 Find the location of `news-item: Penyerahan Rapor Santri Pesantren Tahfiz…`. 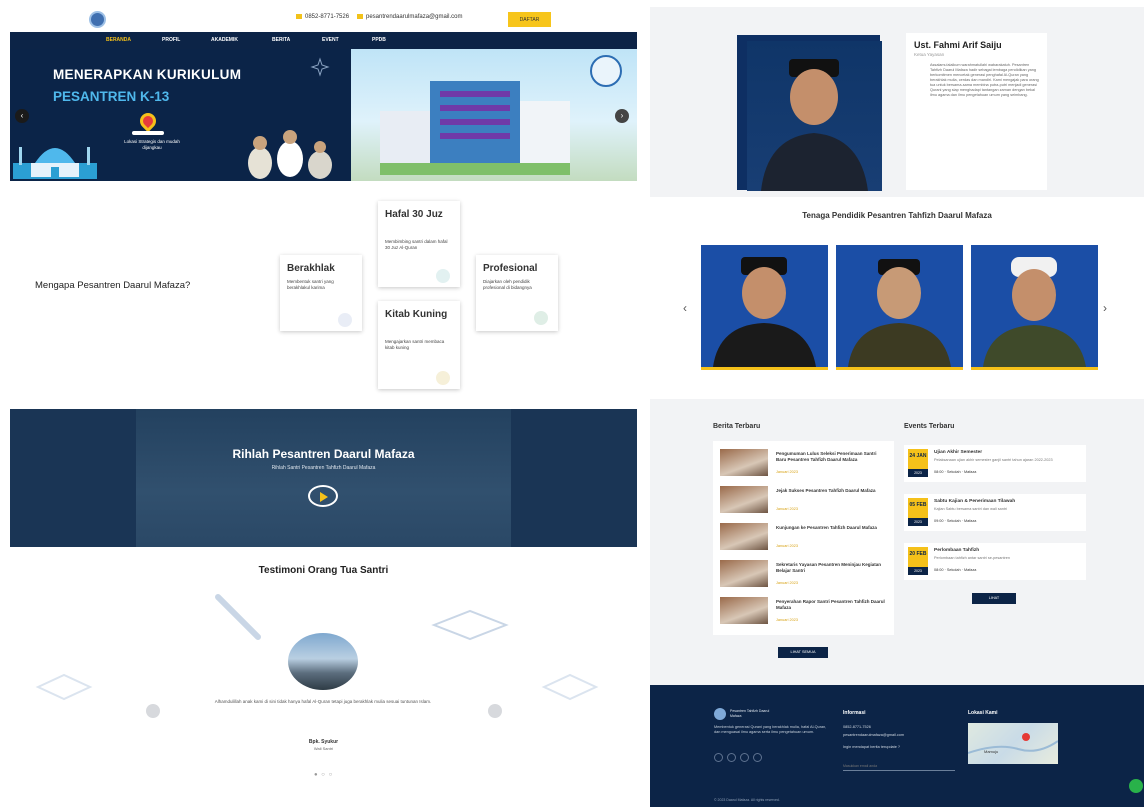

news-item: Penyerahan Rapor Santri Pesantren Tahfiz… is located at coordinates (805, 613).